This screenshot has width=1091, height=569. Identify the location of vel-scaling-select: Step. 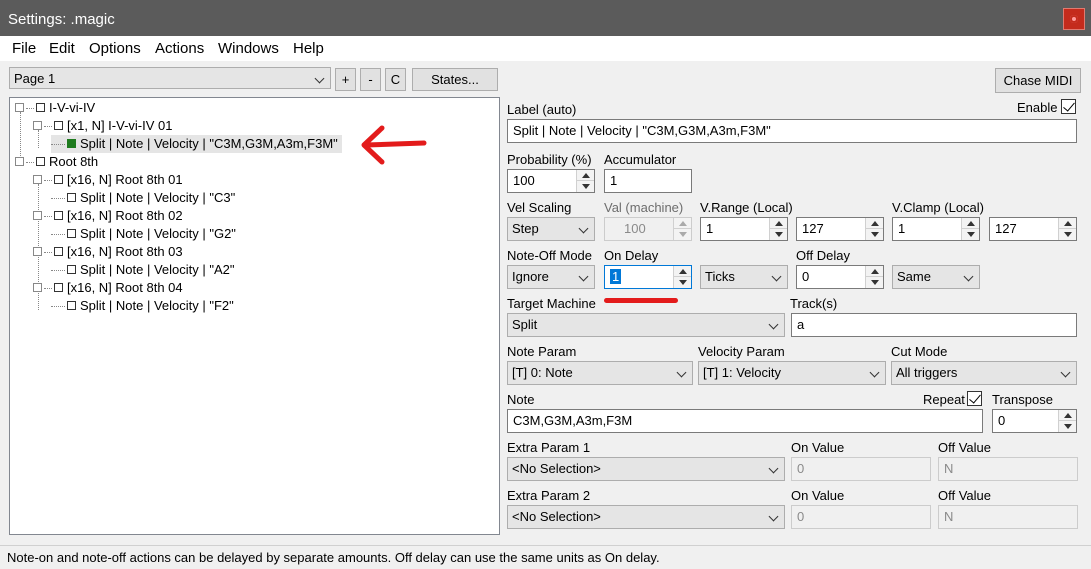
(551, 229).